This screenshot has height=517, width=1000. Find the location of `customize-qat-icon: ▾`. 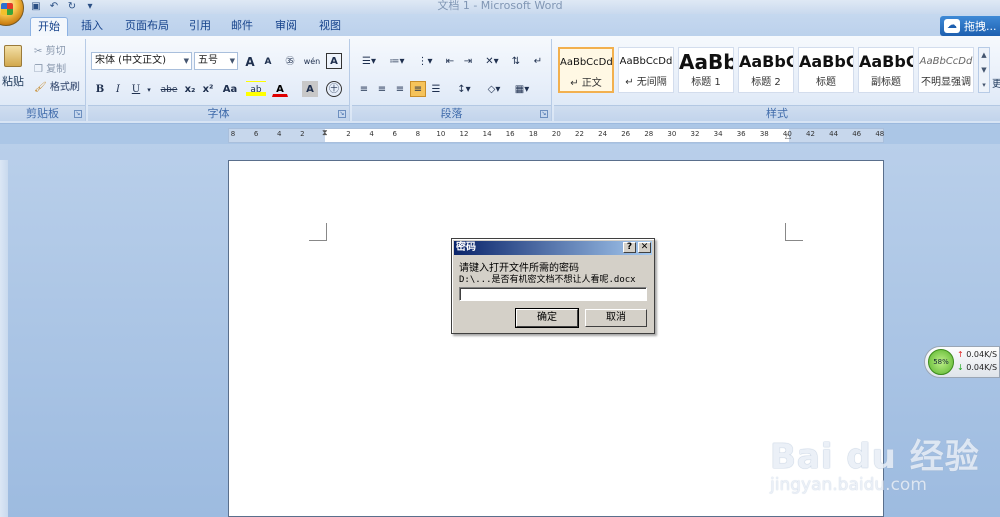

customize-qat-icon: ▾ is located at coordinates (90, 7).